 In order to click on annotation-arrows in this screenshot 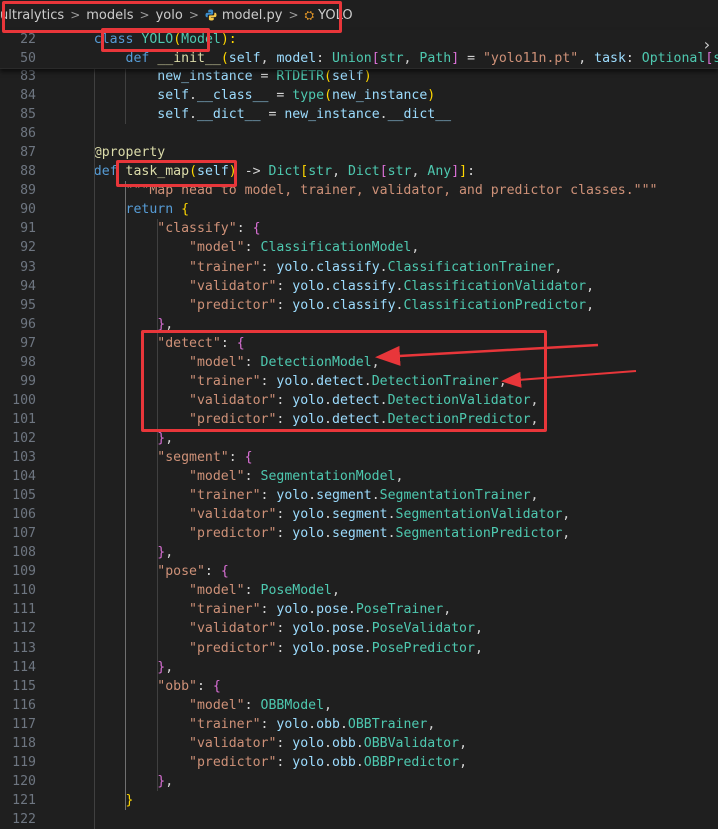, I will do `click(506, 365)`.